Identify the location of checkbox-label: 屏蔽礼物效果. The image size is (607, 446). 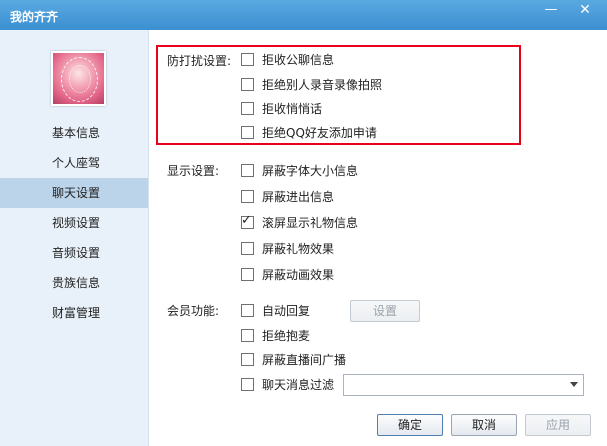
(298, 248).